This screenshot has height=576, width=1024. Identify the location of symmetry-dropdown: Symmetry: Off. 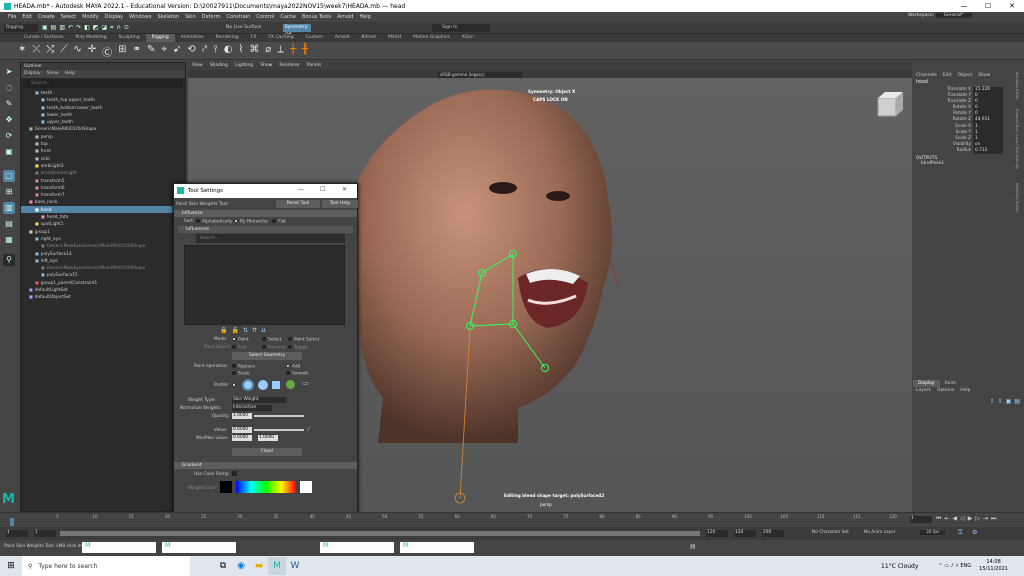
(297, 31).